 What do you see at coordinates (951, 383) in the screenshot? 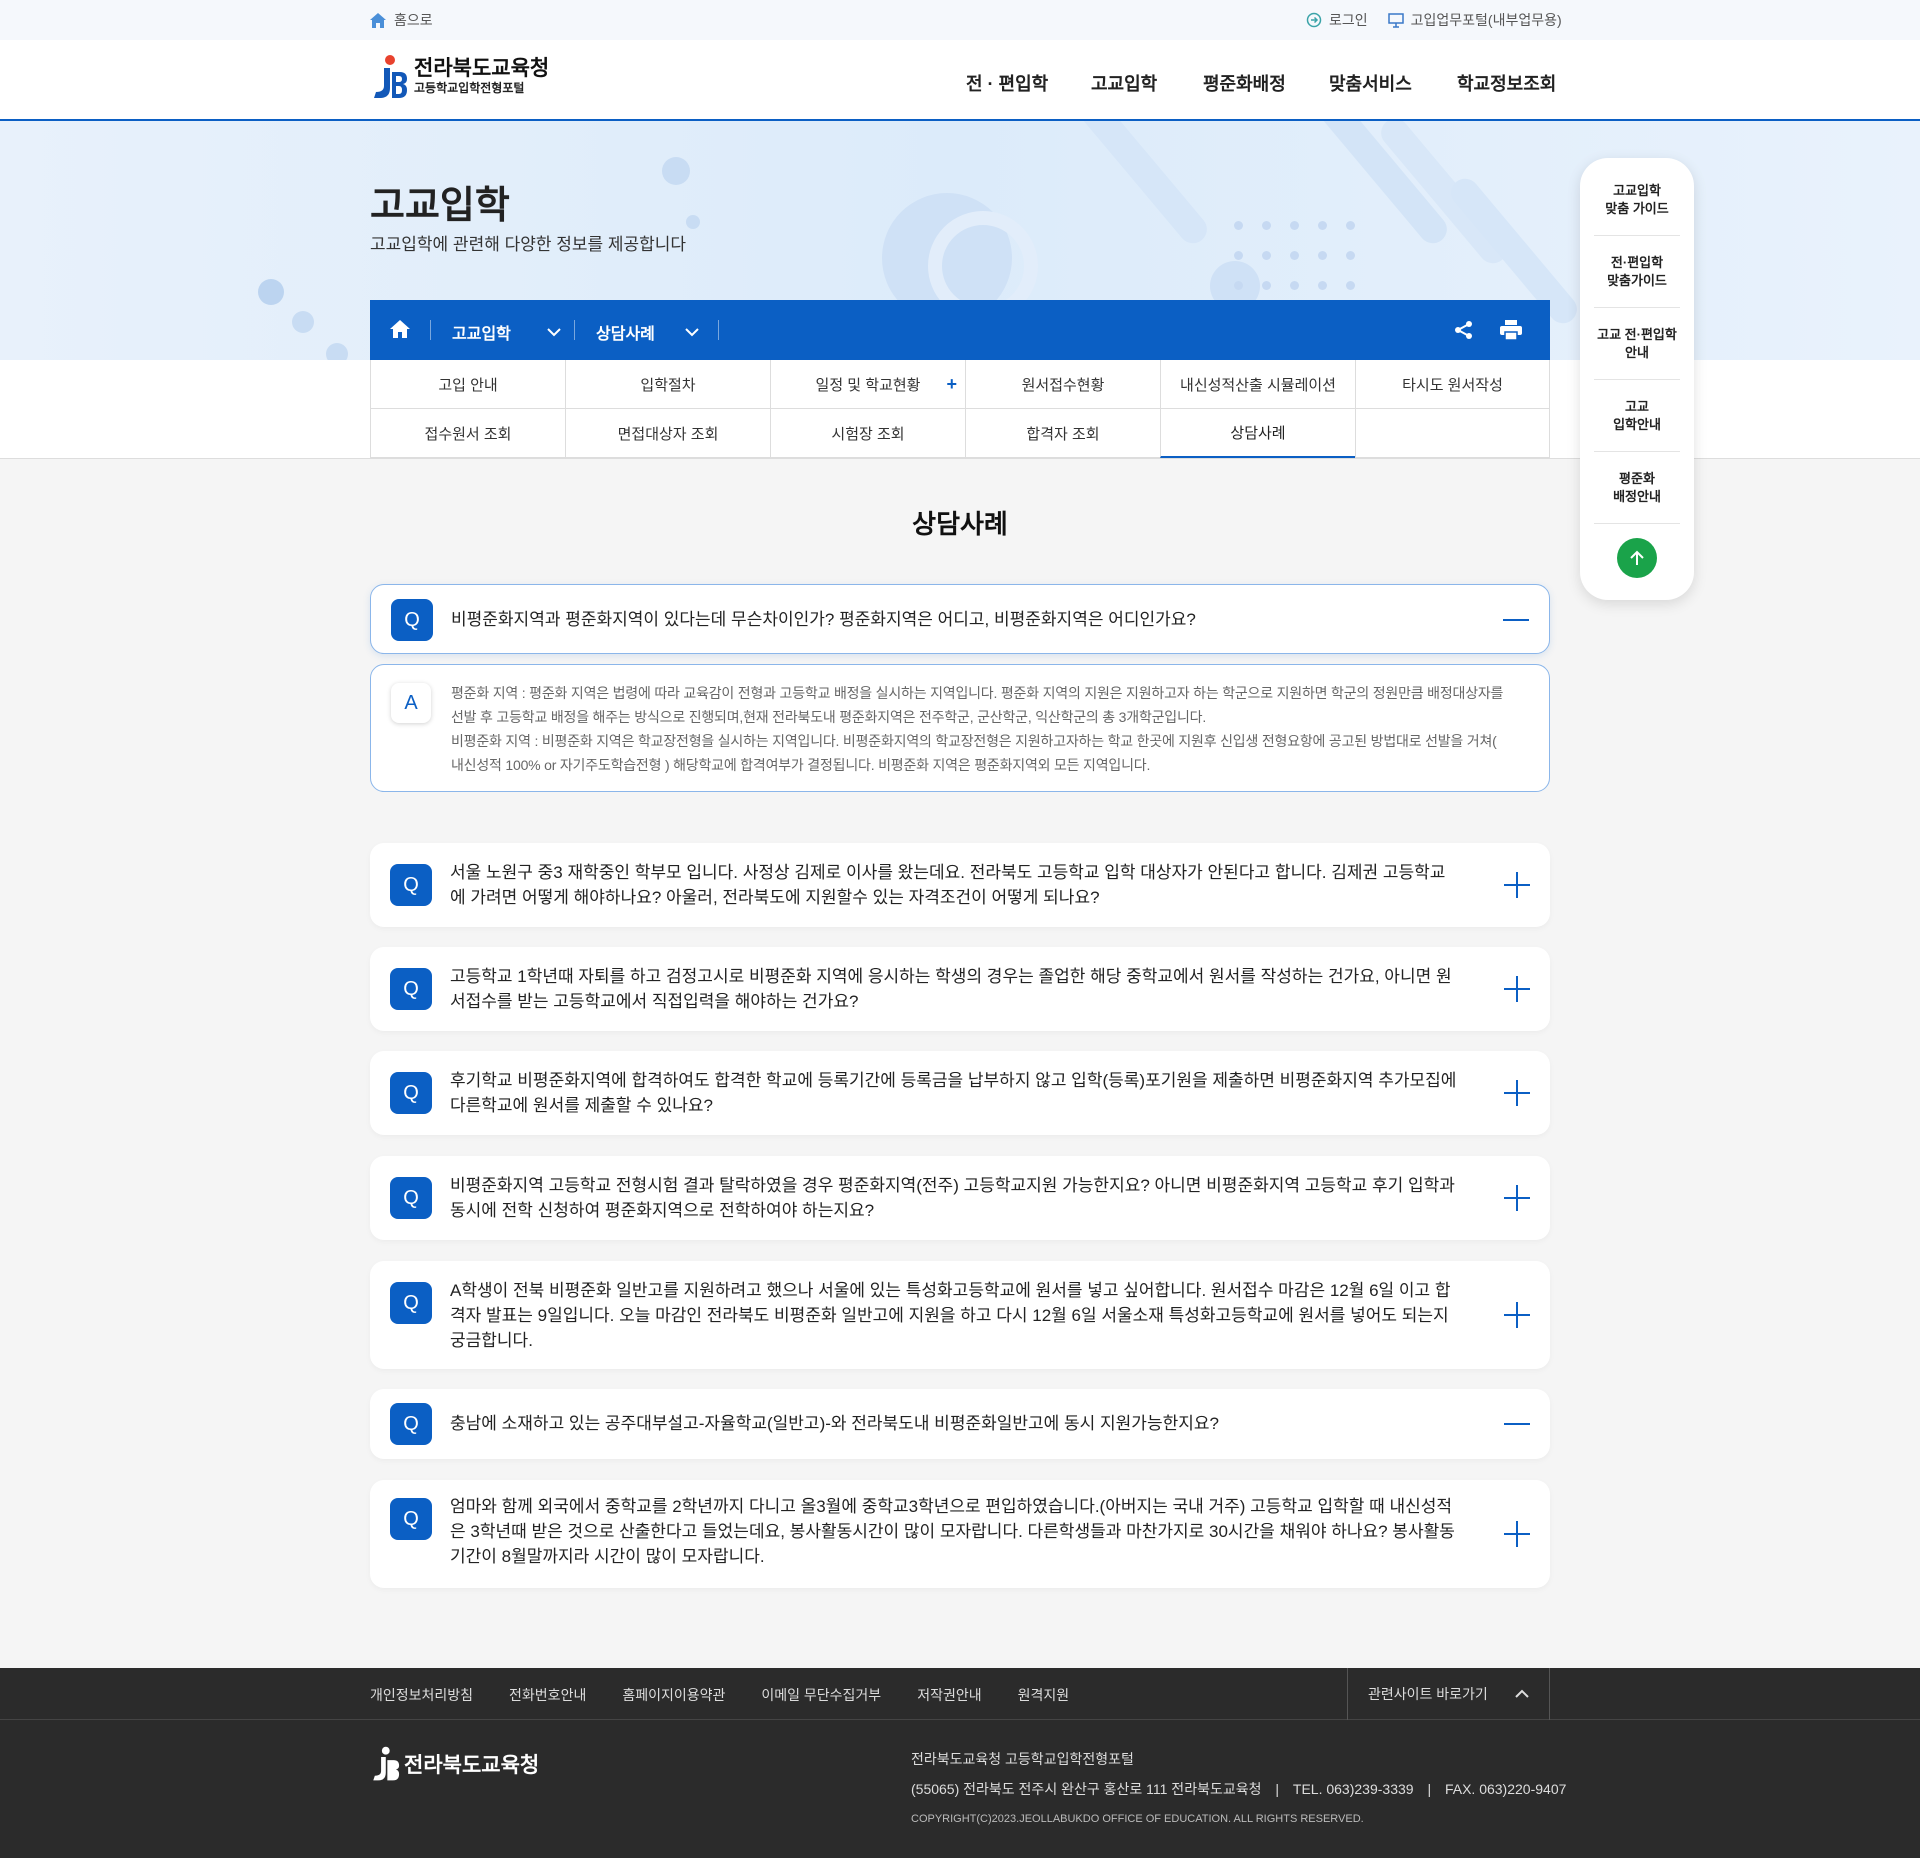
I see `plus-icon: +` at bounding box center [951, 383].